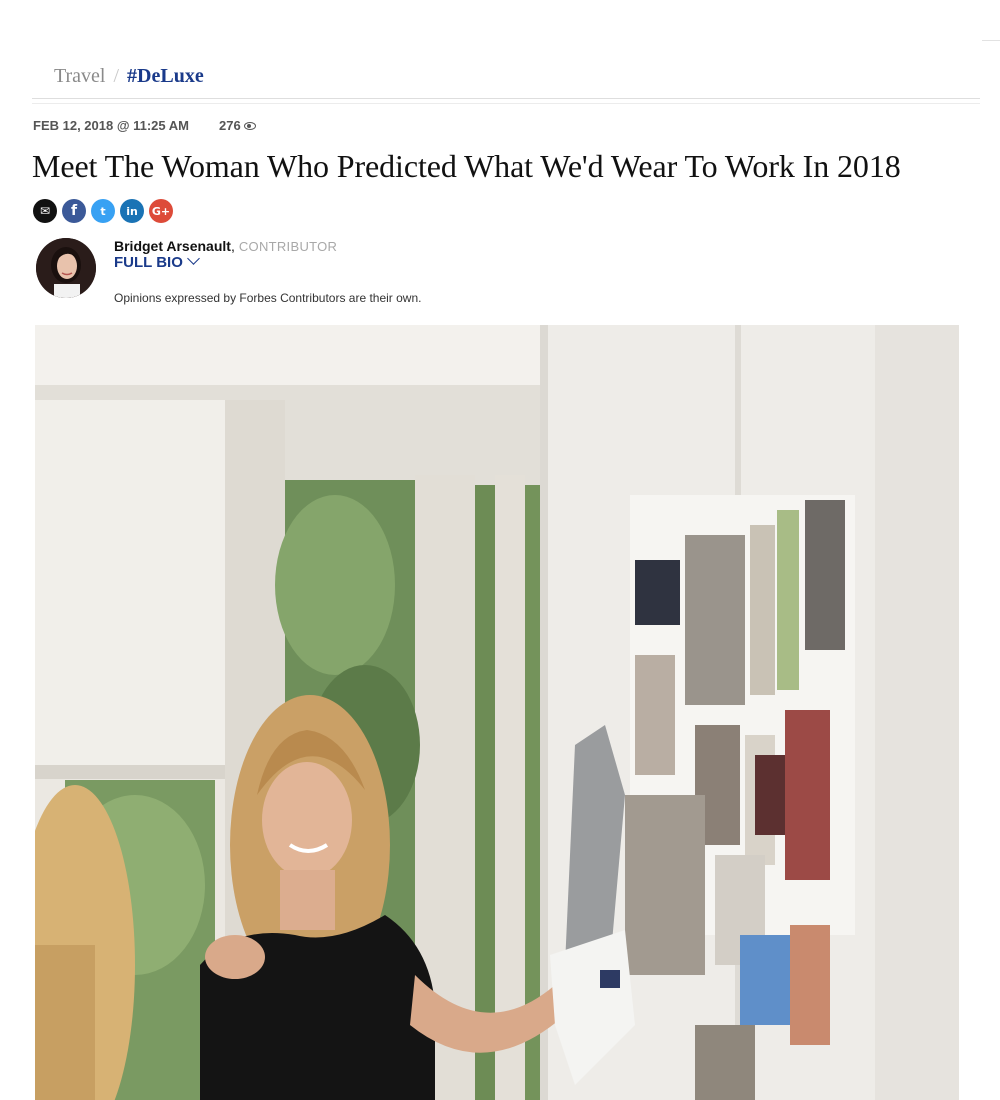 This screenshot has width=1000, height=1100. I want to click on author-role: CONTRIBUTOR, so click(288, 246).